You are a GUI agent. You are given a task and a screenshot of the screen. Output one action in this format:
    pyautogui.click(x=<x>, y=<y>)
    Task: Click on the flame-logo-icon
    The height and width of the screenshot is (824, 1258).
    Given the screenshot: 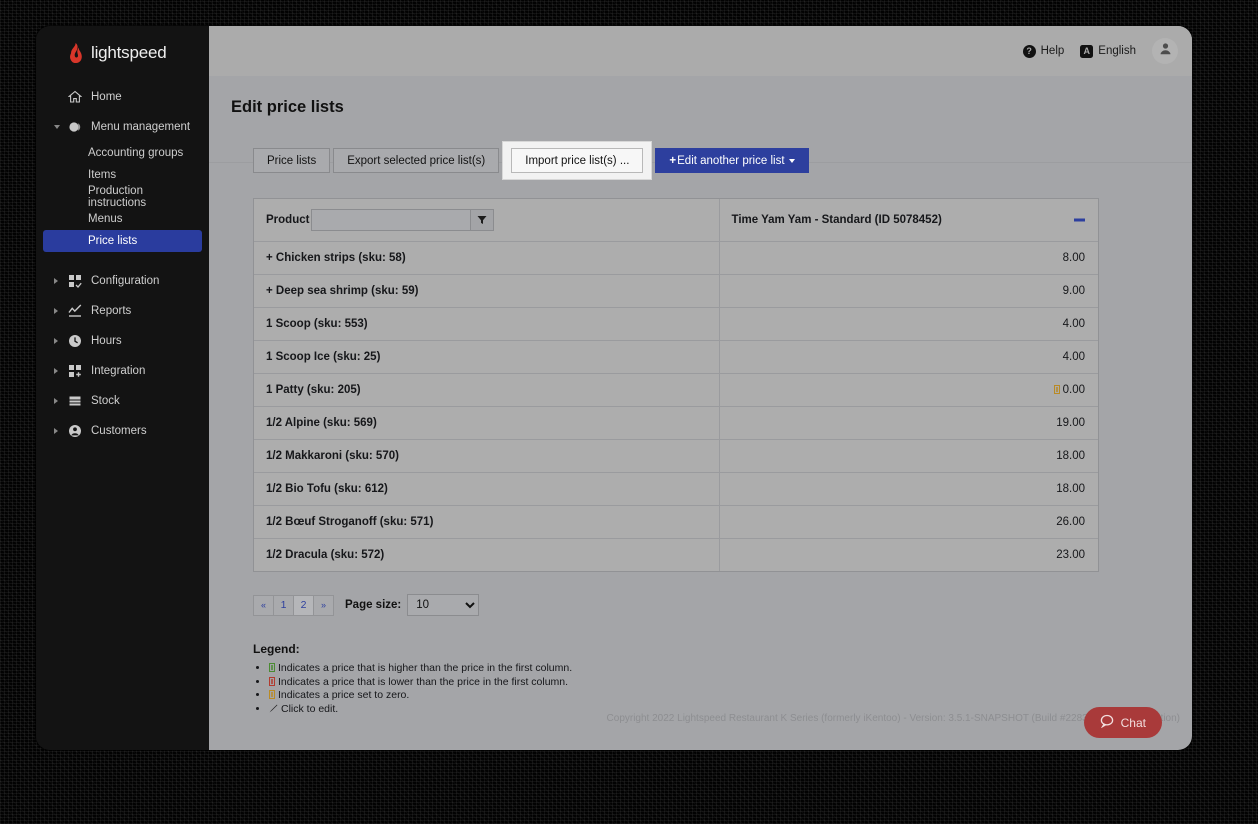 What is the action you would take?
    pyautogui.click(x=75, y=53)
    